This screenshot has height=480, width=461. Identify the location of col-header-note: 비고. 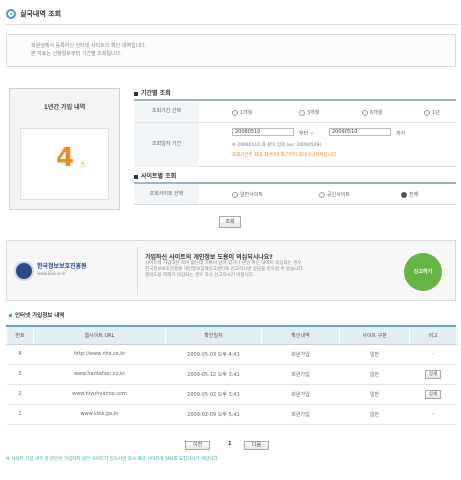
(433, 336).